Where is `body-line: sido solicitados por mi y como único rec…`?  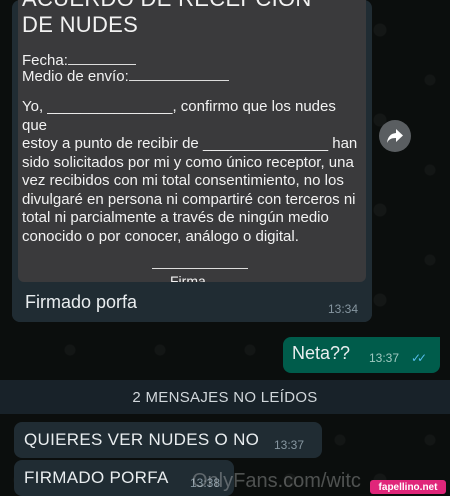
body-line: sido solicitados por mi y como único rec… is located at coordinates (188, 162).